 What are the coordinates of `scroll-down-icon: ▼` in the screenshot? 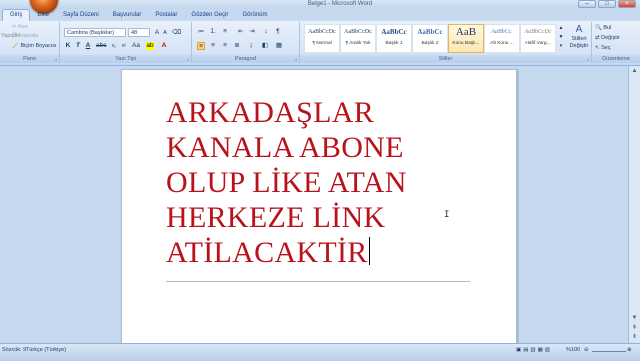 It's located at (634, 318).